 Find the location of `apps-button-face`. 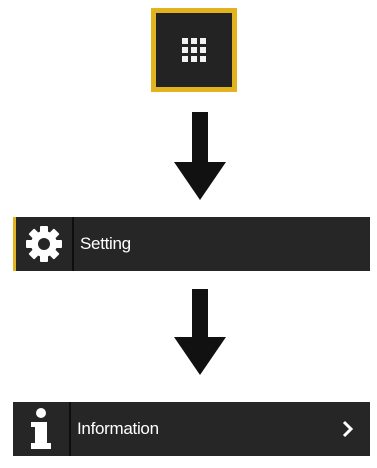

apps-button-face is located at coordinates (194, 50).